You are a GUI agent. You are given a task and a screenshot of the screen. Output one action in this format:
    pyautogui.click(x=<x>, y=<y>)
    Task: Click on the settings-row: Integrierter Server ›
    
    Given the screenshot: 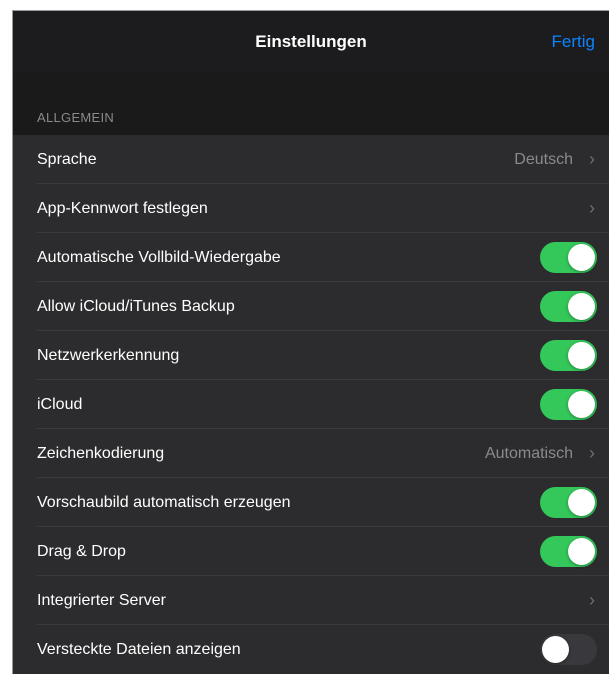 What is the action you would take?
    pyautogui.click(x=311, y=600)
    